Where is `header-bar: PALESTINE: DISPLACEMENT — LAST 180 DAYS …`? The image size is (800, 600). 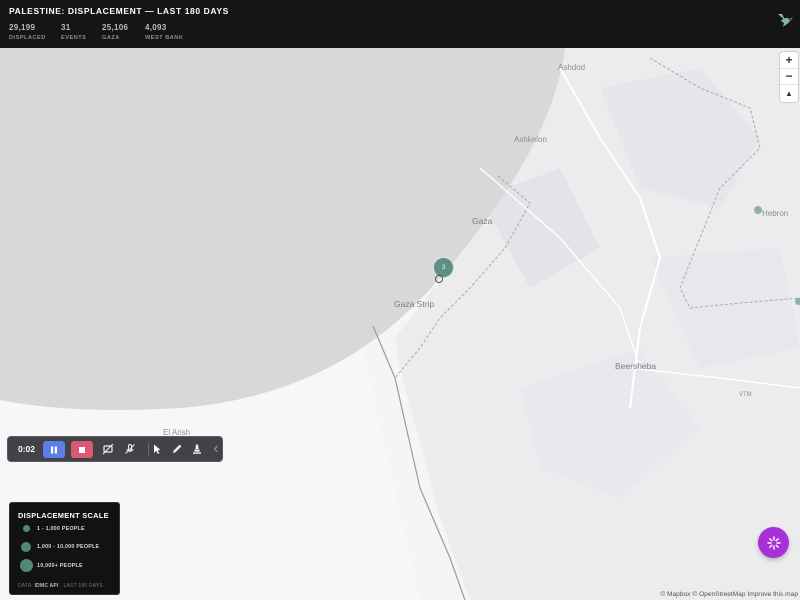
header-bar: PALESTINE: DISPLACEMENT — LAST 180 DAYS … is located at coordinates (400, 24).